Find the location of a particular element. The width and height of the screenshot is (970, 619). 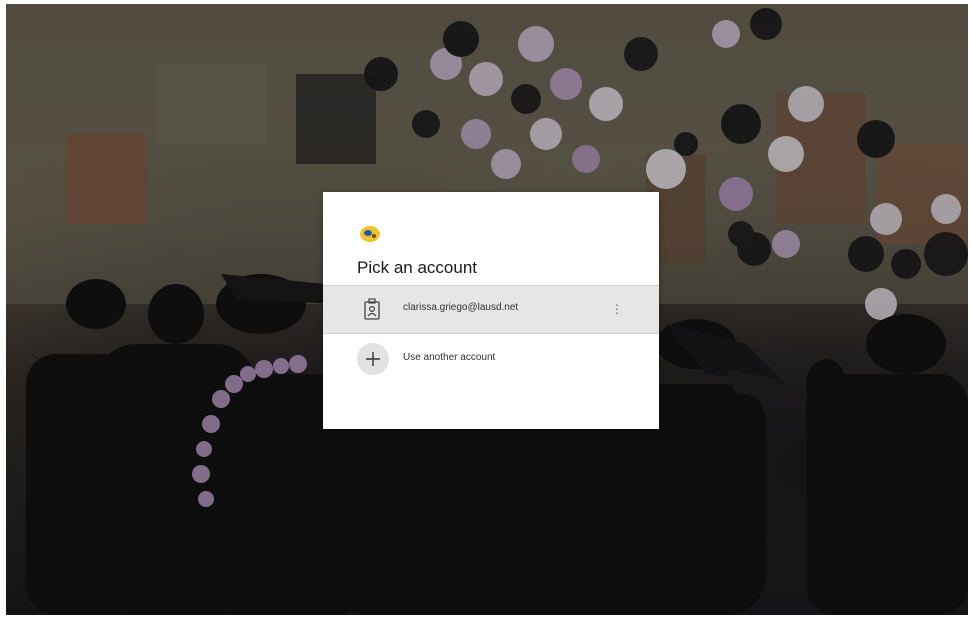

plus-icon is located at coordinates (373, 359).